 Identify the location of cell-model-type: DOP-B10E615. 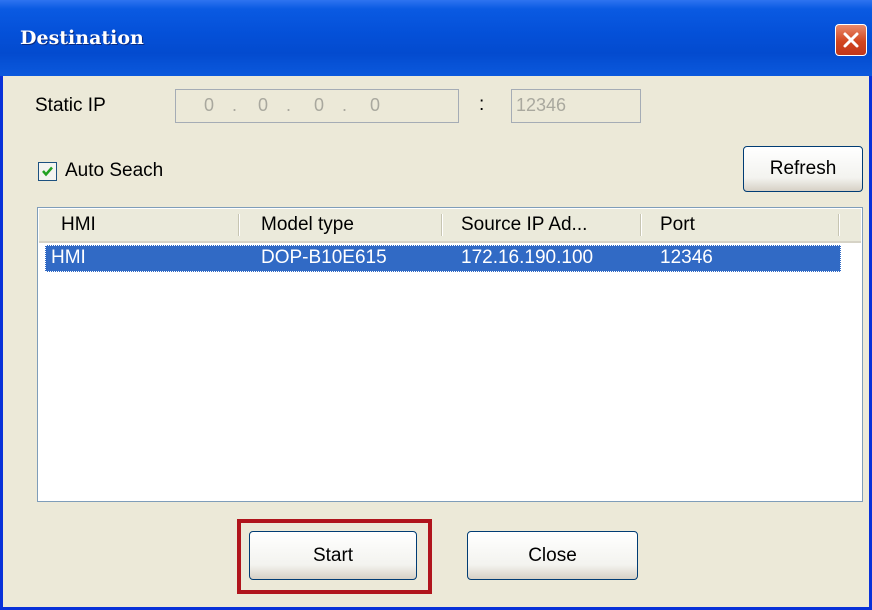
(324, 257).